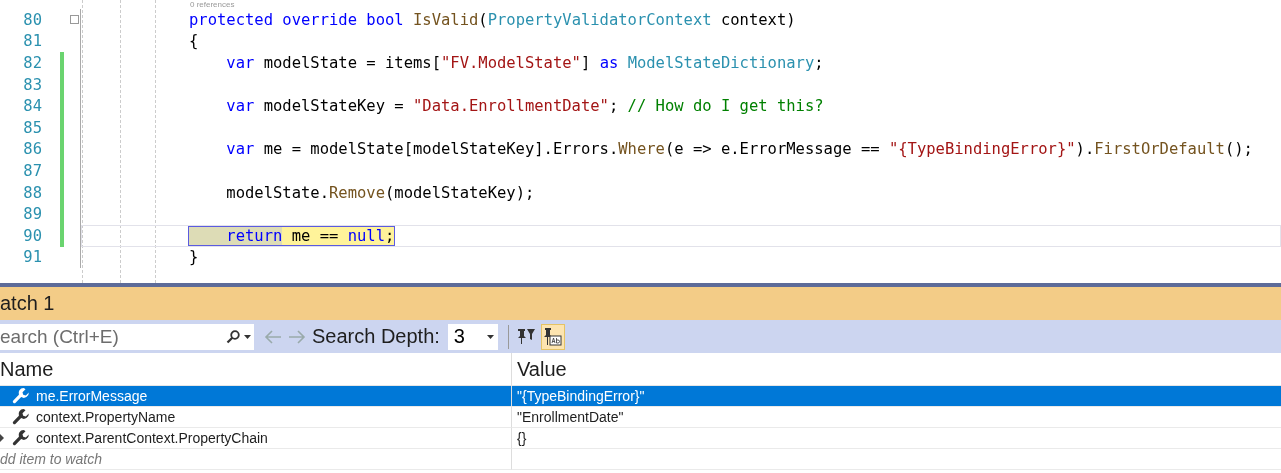 Image resolution: width=1281 pixels, height=473 pixels. Describe the element at coordinates (376, 336) in the screenshot. I see `search-depth-label: Search Depth:` at that location.